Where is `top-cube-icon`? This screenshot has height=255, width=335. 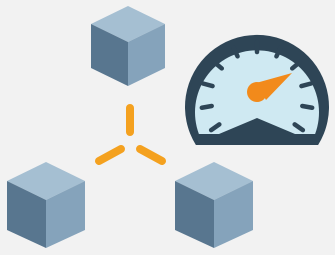
top-cube-icon is located at coordinates (128, 46).